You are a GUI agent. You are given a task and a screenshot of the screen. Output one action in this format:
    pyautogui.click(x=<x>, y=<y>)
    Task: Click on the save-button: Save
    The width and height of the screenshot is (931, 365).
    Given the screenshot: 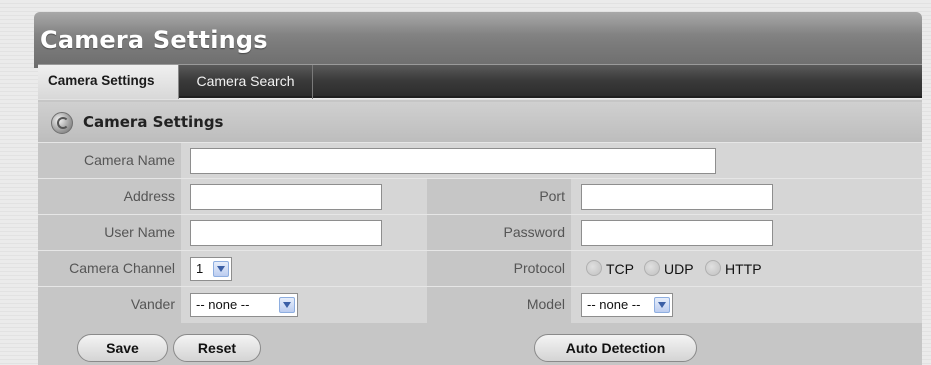 What is the action you would take?
    pyautogui.click(x=122, y=348)
    